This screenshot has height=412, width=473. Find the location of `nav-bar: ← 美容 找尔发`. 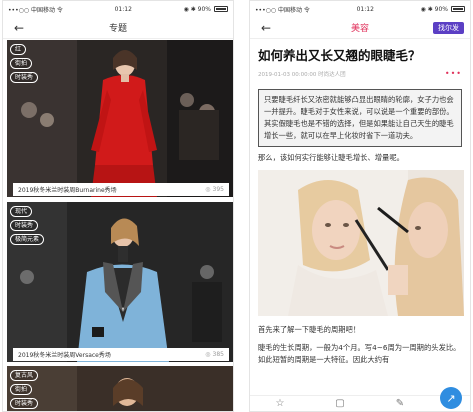

nav-bar: ← 美容 找尔发 is located at coordinates (360, 28).